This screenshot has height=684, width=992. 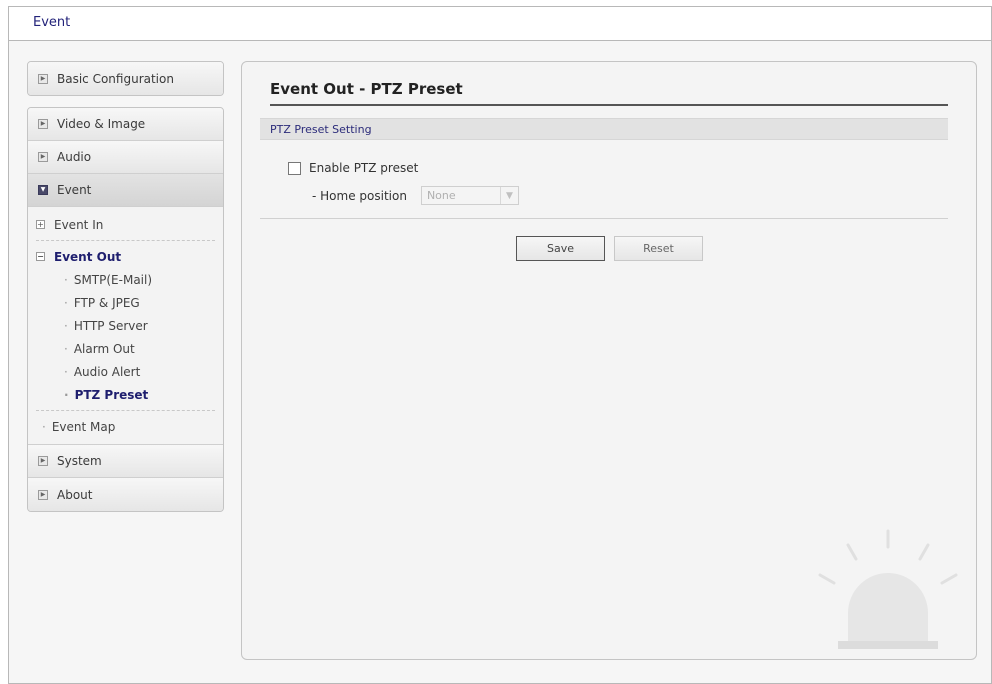 I want to click on submenu-leaf-audio-alert: Audio Alert, so click(x=125, y=371).